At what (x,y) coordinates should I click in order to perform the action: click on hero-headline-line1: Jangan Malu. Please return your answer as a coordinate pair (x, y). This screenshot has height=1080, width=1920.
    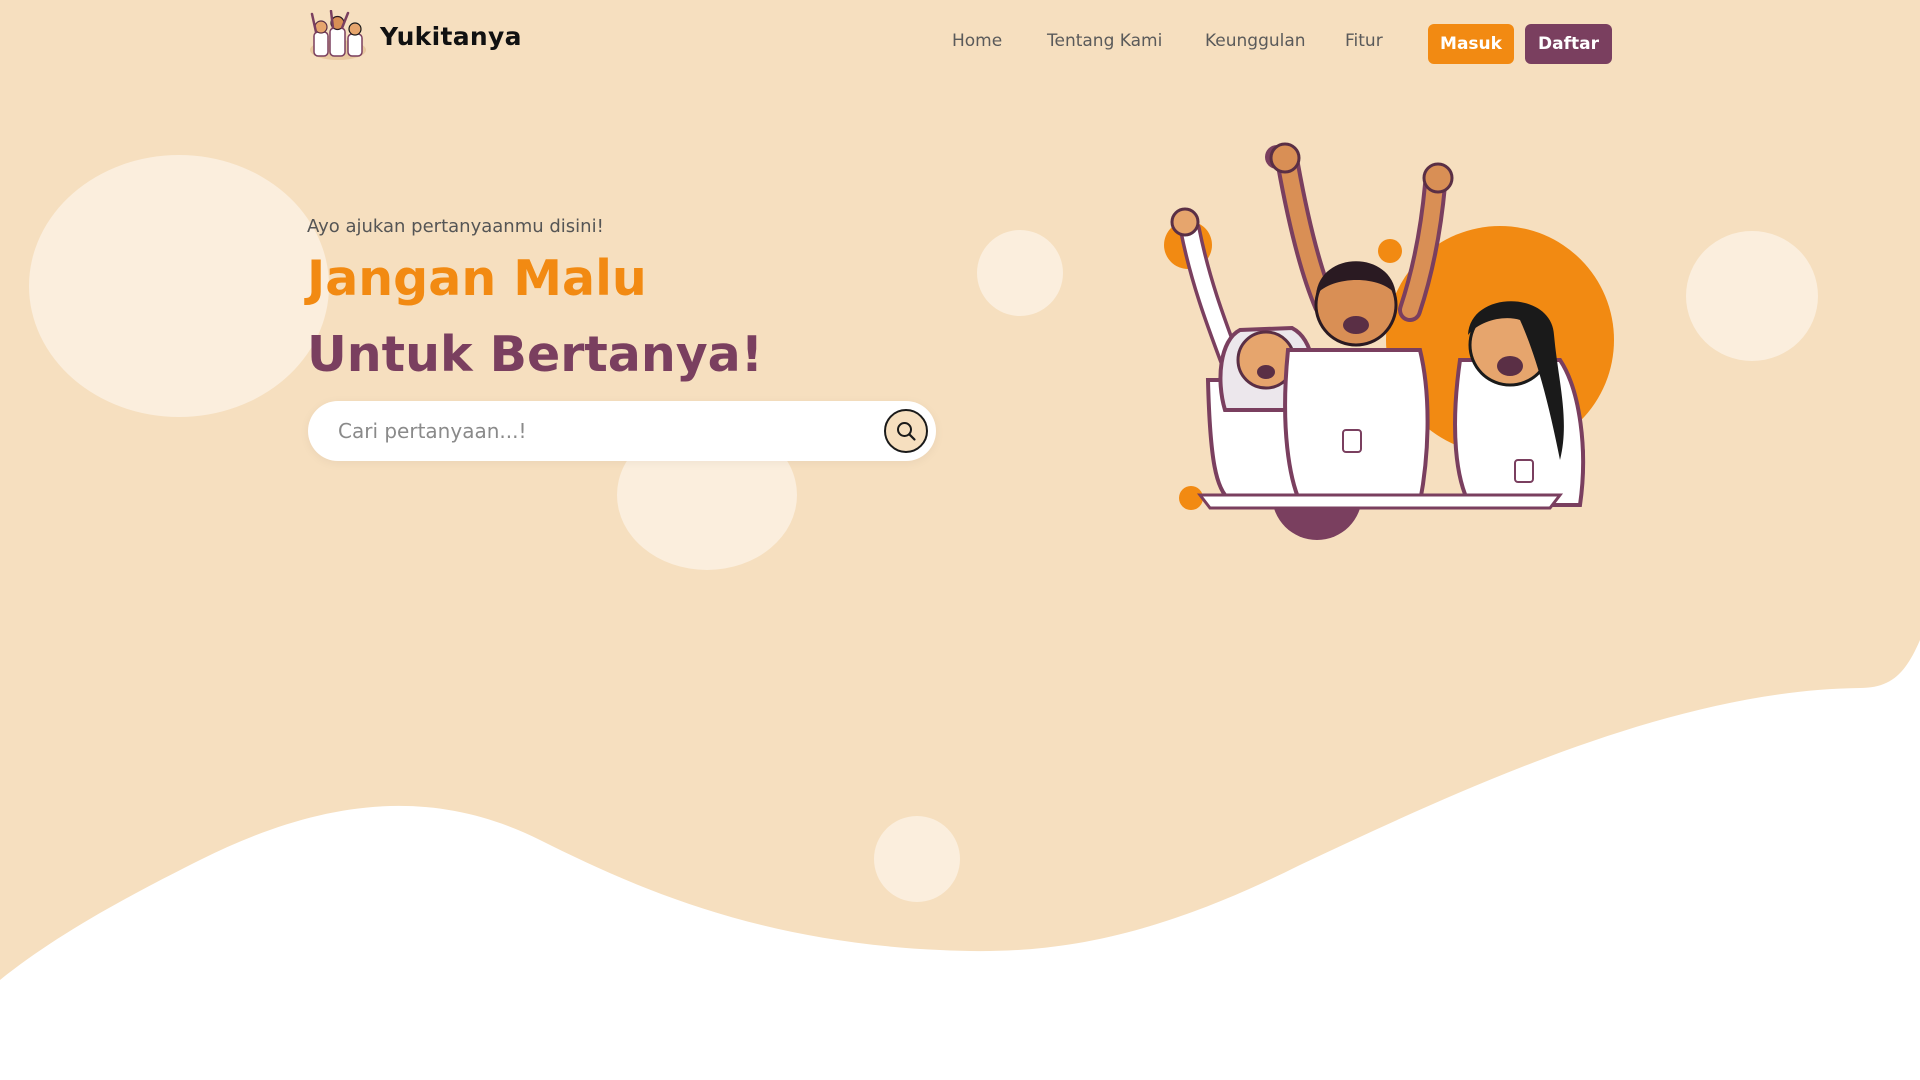
    Looking at the image, I should click on (477, 278).